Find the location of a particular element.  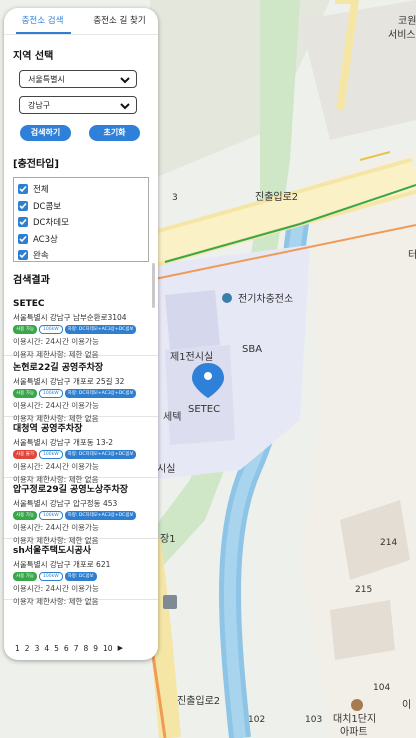

map-label-edge: 터 is located at coordinates (412, 255).